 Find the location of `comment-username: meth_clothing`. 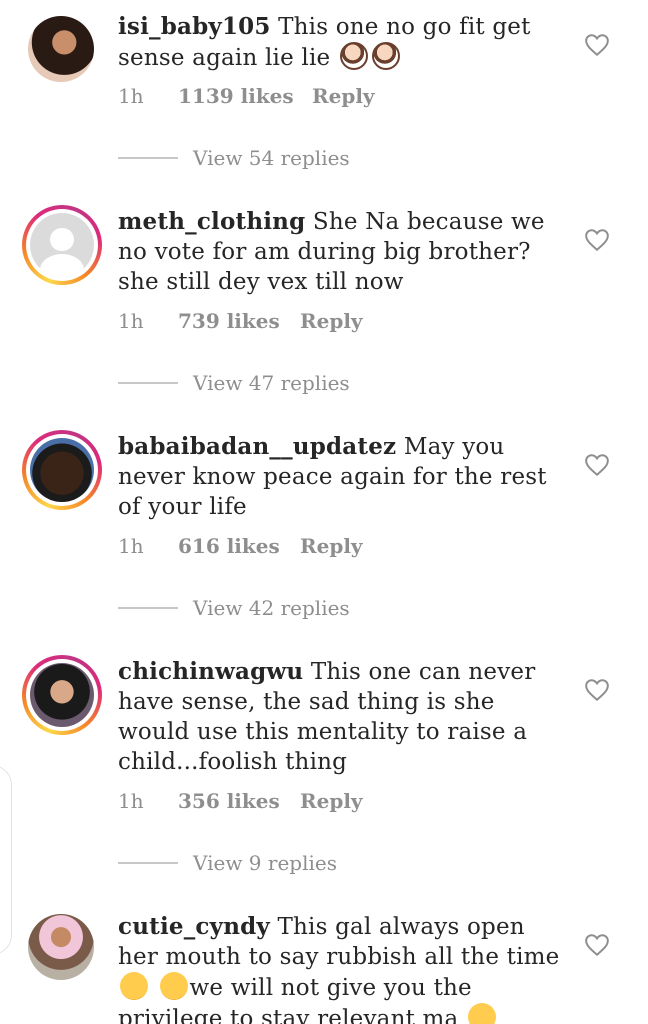

comment-username: meth_clothing is located at coordinates (211, 221).